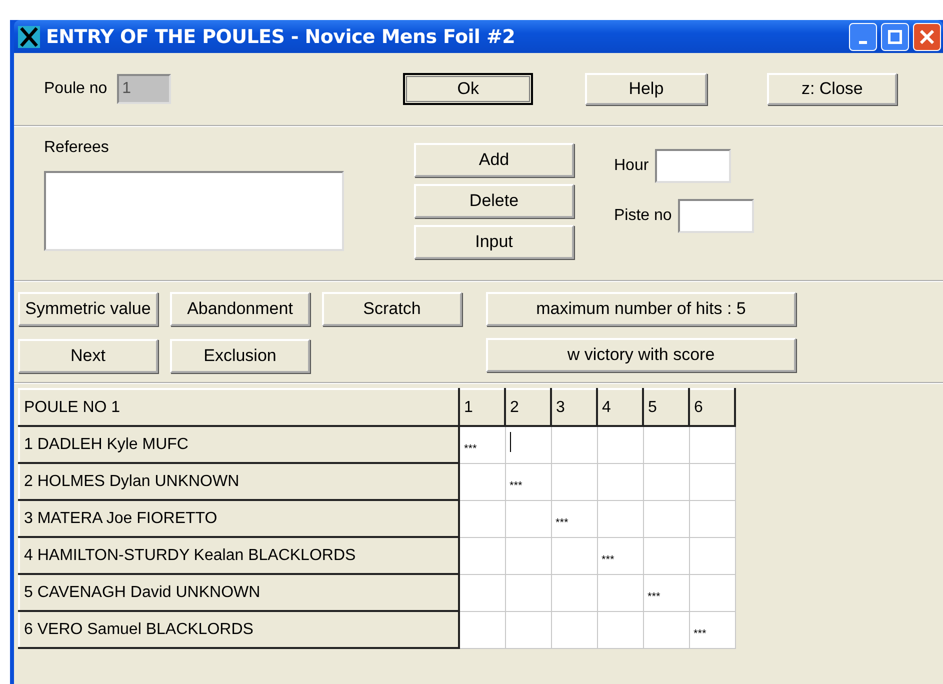 This screenshot has height=684, width=943. What do you see at coordinates (77, 148) in the screenshot?
I see `referees-label: Referees` at bounding box center [77, 148].